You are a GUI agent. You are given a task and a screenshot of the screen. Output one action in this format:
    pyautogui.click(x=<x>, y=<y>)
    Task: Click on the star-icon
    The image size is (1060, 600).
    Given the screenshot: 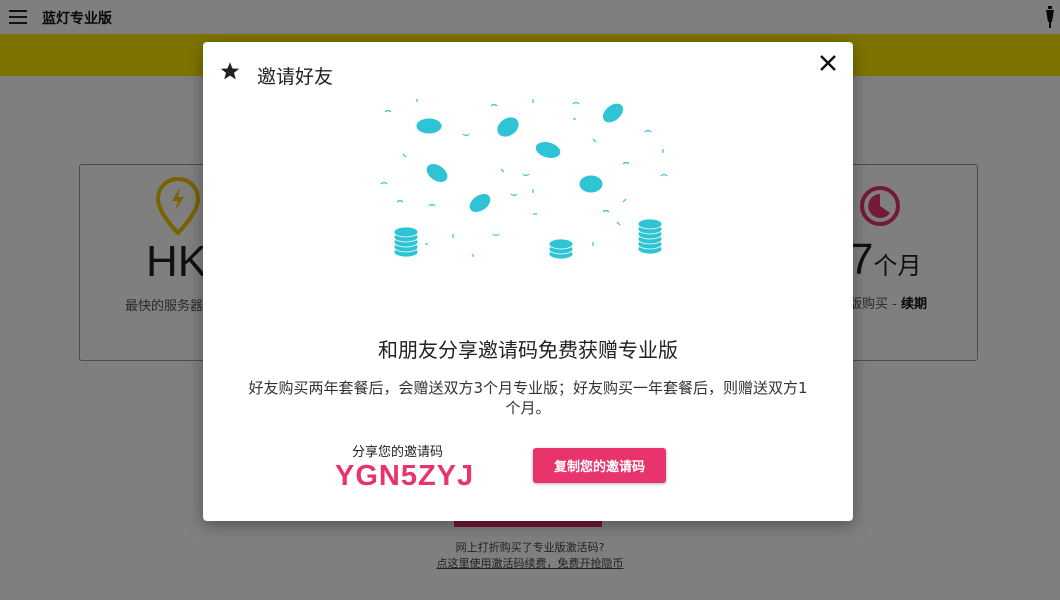 What is the action you would take?
    pyautogui.click(x=230, y=71)
    